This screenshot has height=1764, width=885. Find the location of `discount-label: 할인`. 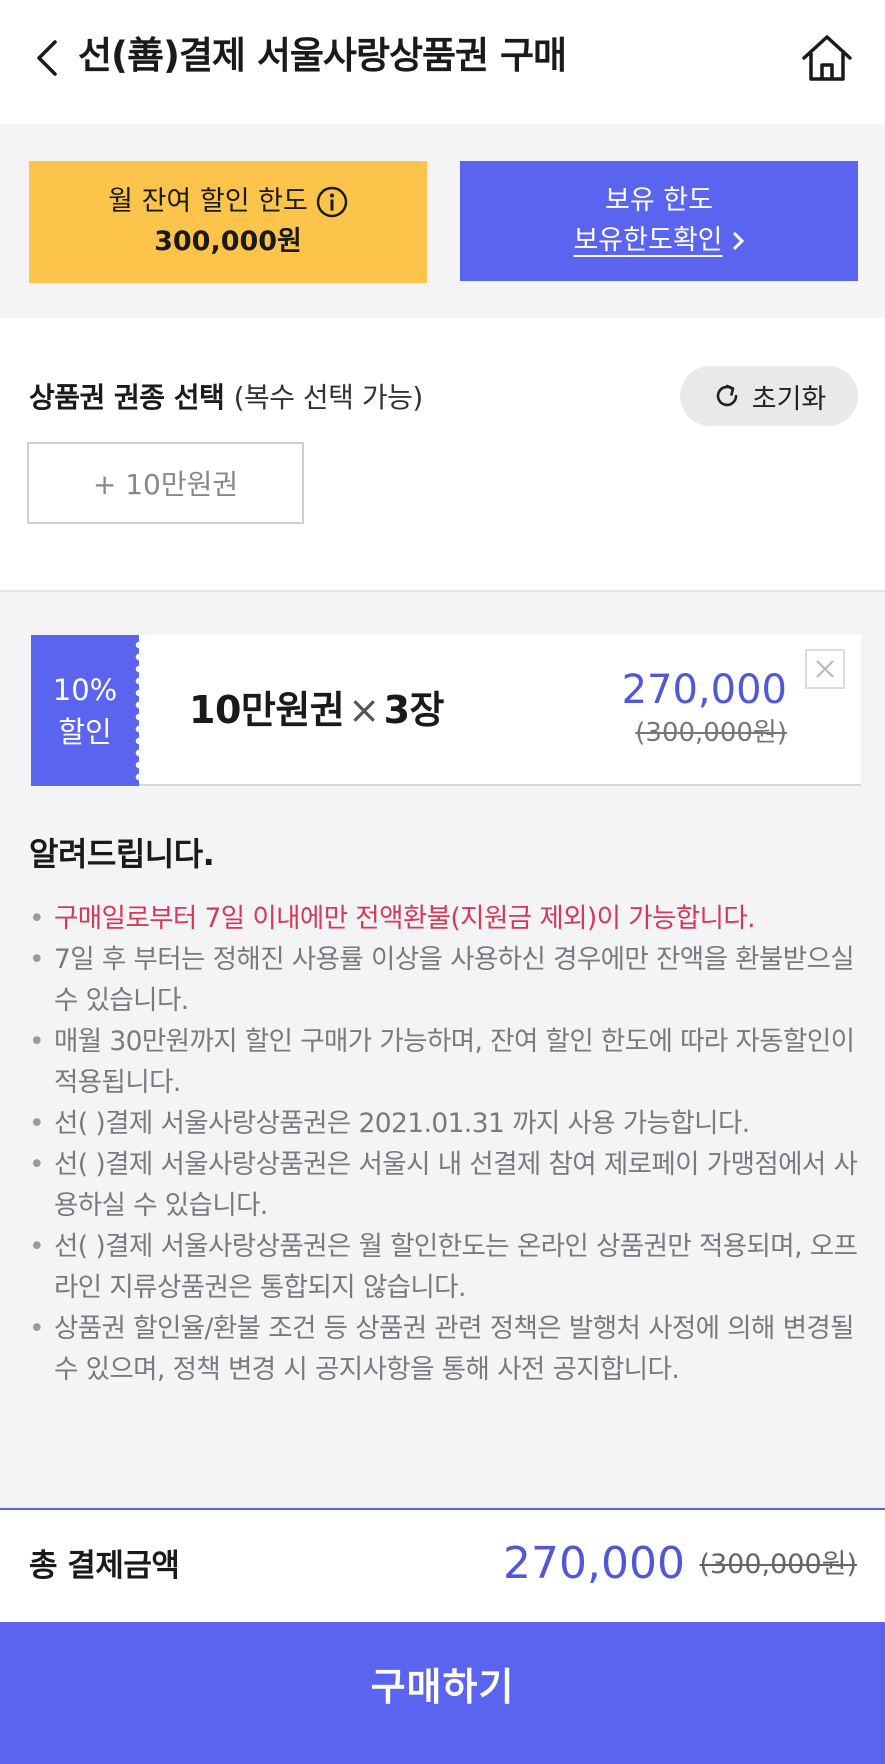

discount-label: 할인 is located at coordinates (85, 731).